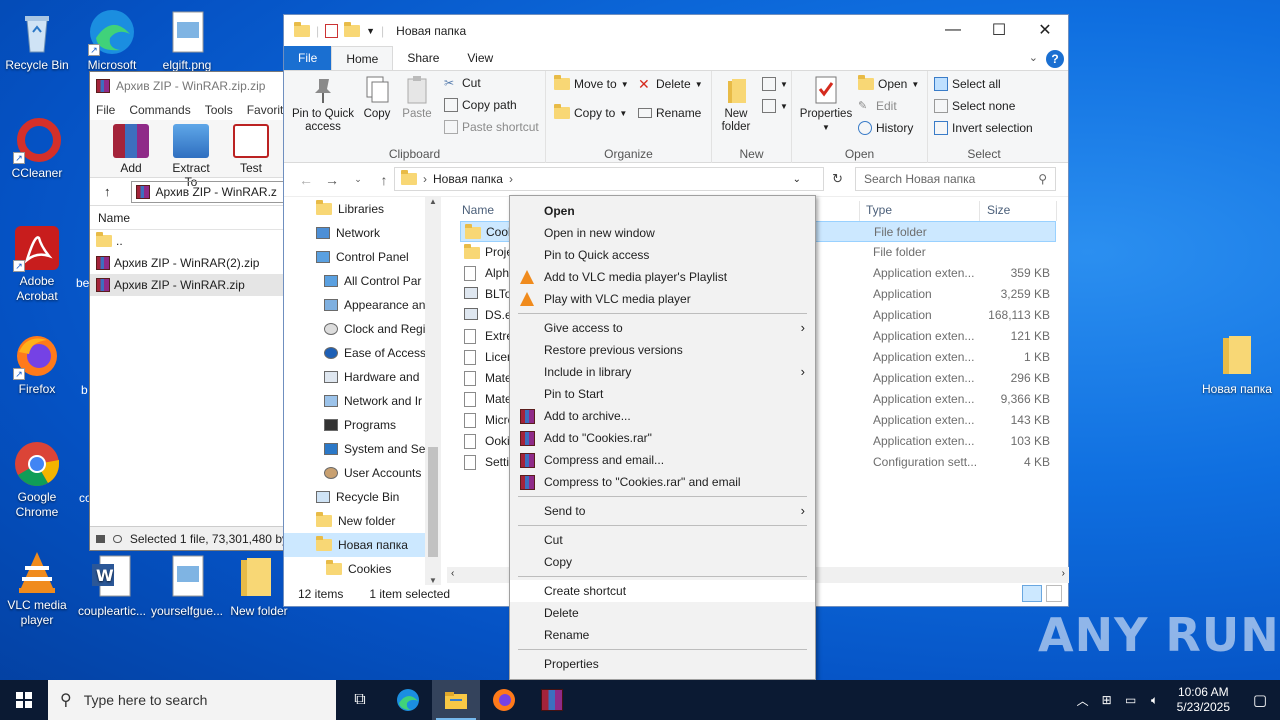  What do you see at coordinates (377, 98) in the screenshot?
I see `copy-button: Copy` at bounding box center [377, 98].